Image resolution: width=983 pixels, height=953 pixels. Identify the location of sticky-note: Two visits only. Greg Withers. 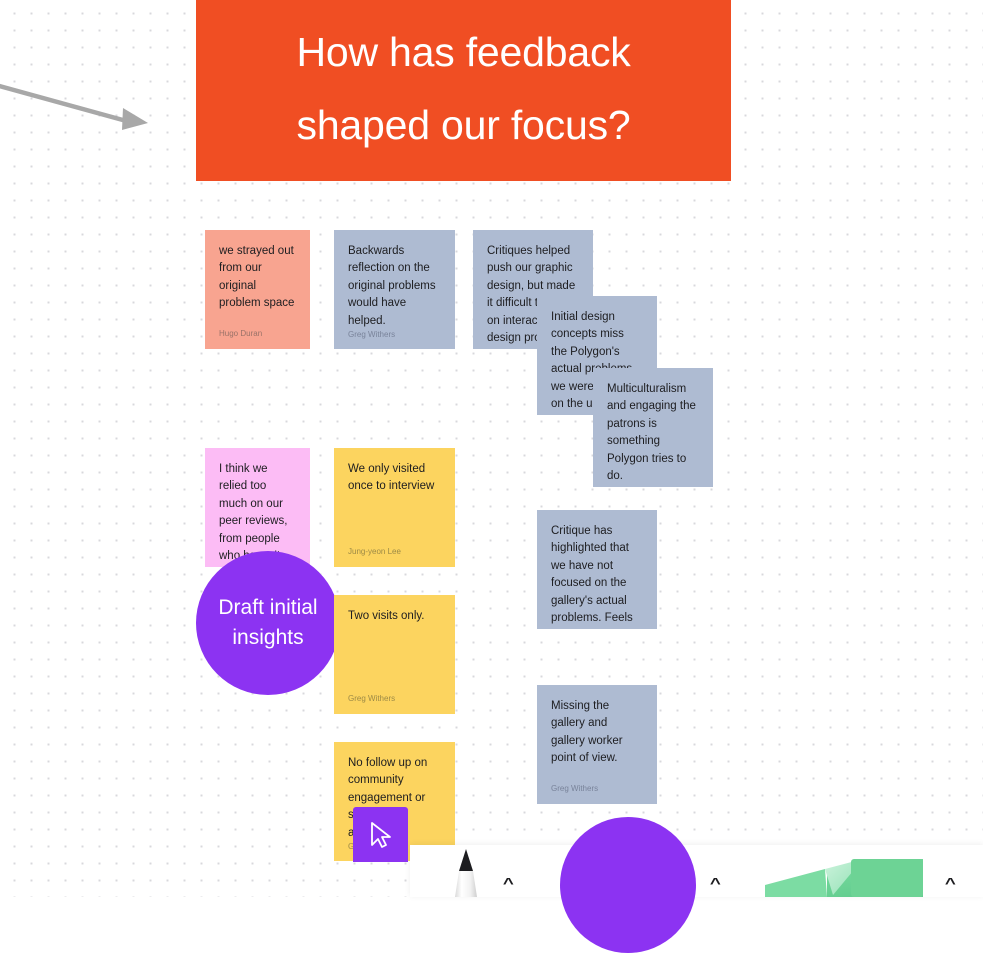
(394, 654).